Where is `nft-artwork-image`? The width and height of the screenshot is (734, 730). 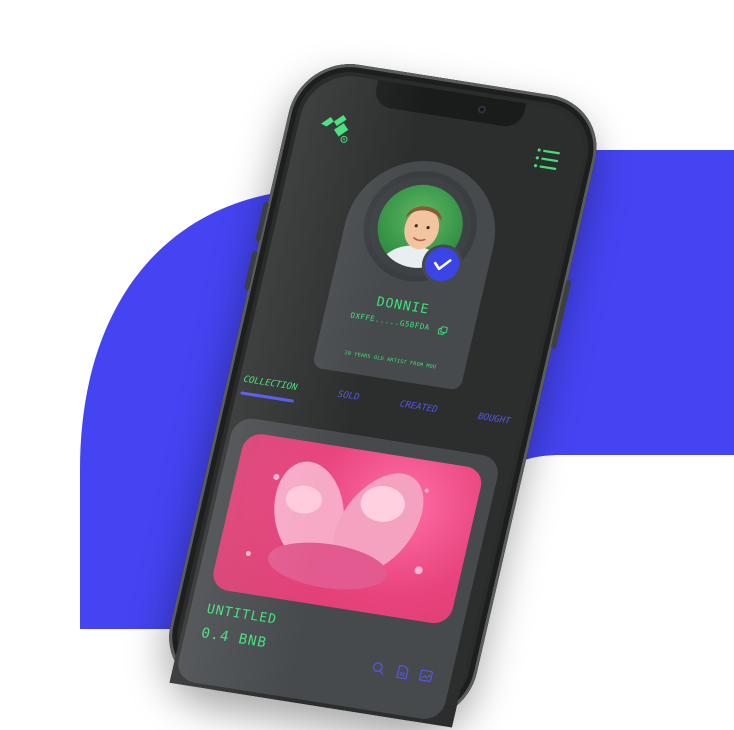 nft-artwork-image is located at coordinates (347, 528).